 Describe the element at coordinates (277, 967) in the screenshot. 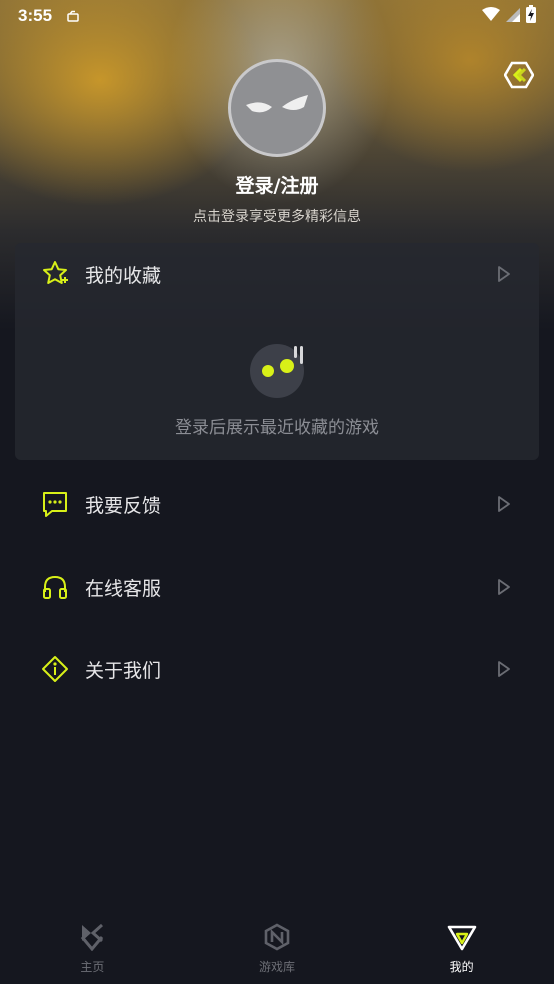

I see `tab-library-label: 游戏库` at that location.